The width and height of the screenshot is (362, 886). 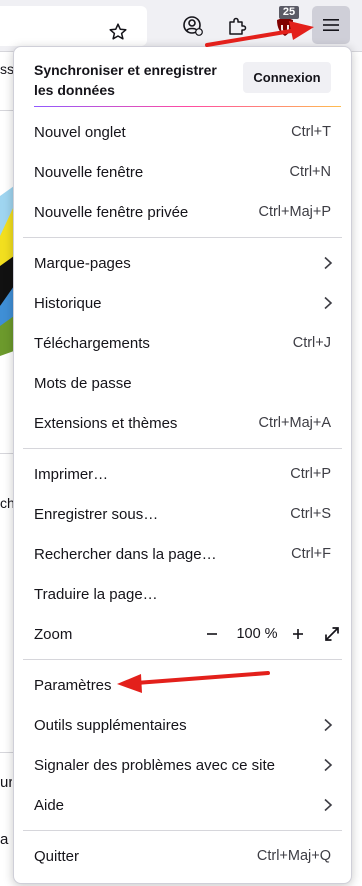 What do you see at coordinates (182, 634) in the screenshot?
I see `menu-item-zoom: Zoom 100 %` at bounding box center [182, 634].